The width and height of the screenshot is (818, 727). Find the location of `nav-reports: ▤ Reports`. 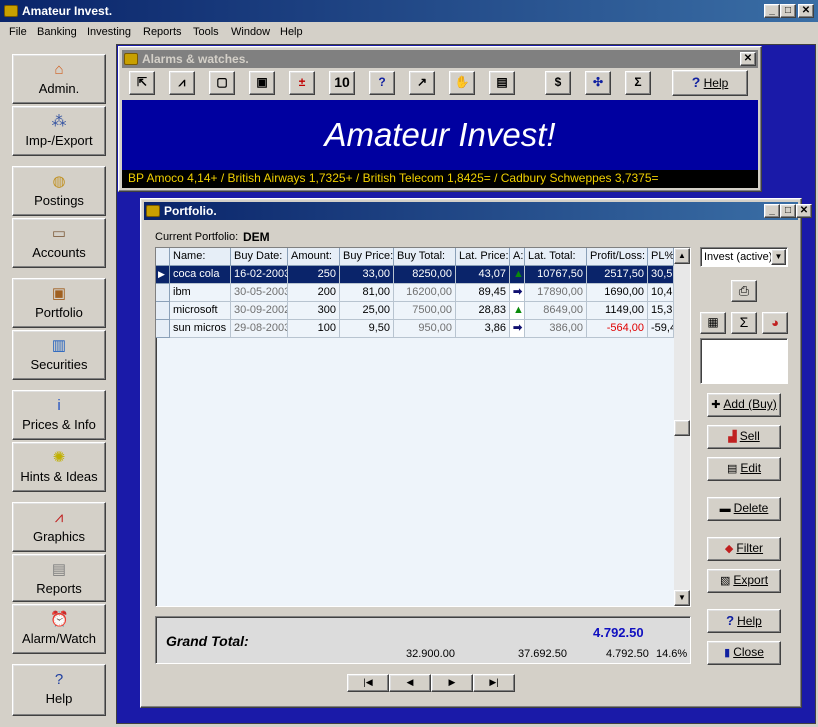

nav-reports: ▤ Reports is located at coordinates (59, 578).